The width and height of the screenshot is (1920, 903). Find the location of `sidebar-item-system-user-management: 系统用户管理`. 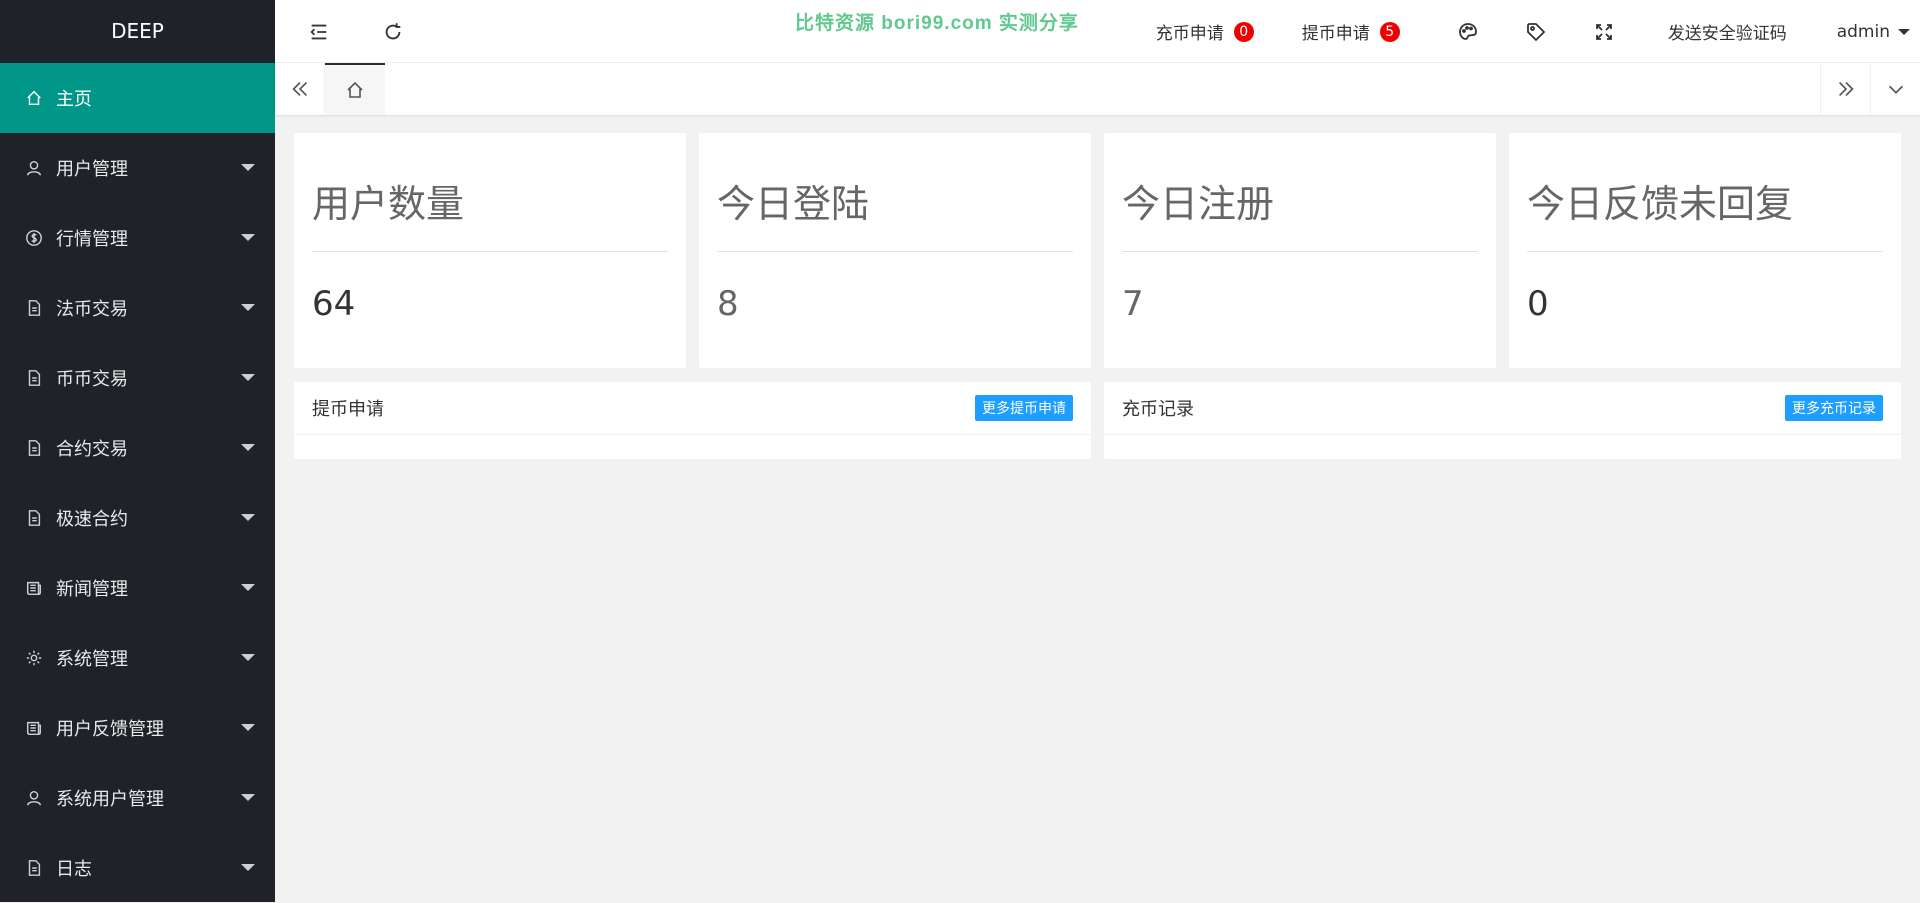

sidebar-item-system-user-management: 系统用户管理 is located at coordinates (137, 798).